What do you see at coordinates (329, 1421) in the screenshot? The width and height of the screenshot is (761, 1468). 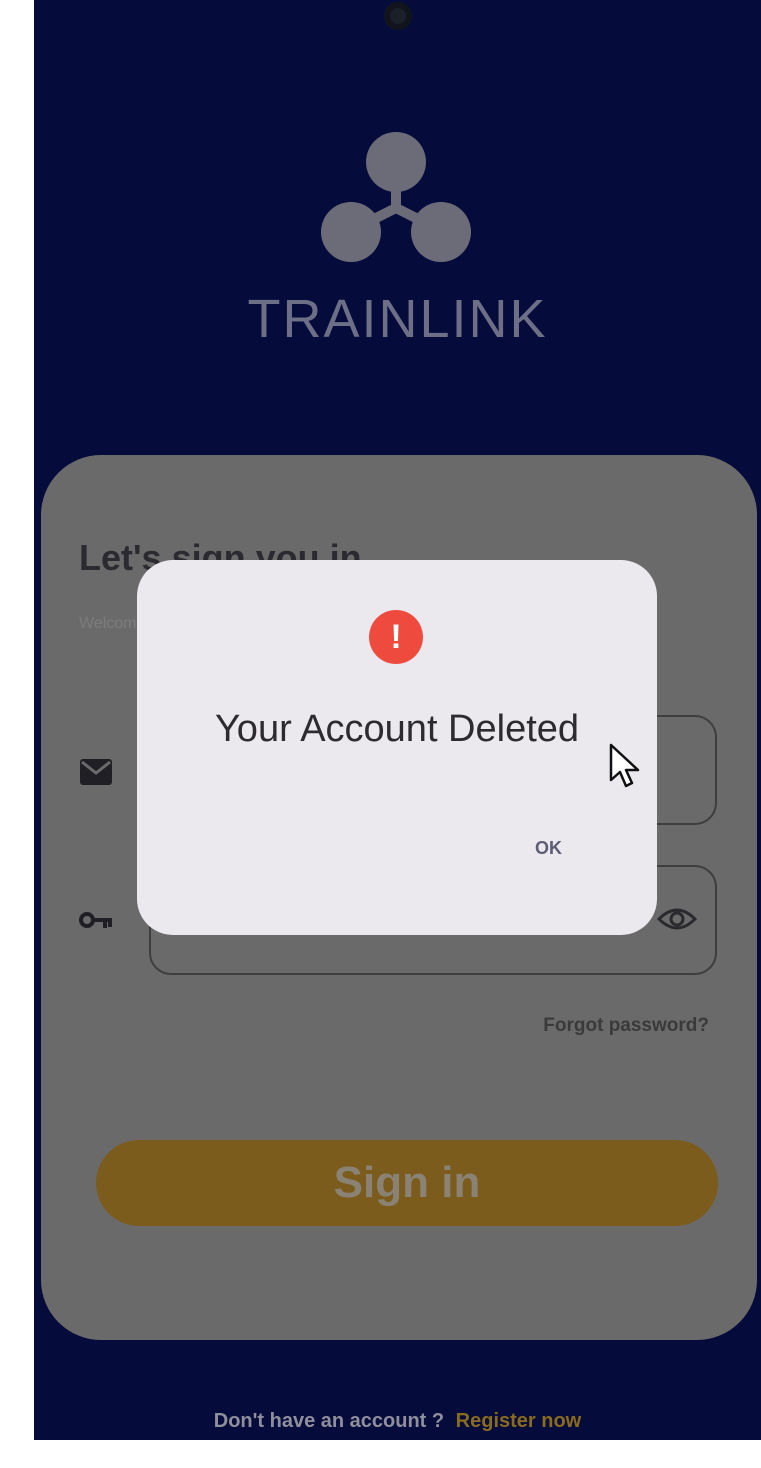 I see `no-account-text: Don't have an account ?` at bounding box center [329, 1421].